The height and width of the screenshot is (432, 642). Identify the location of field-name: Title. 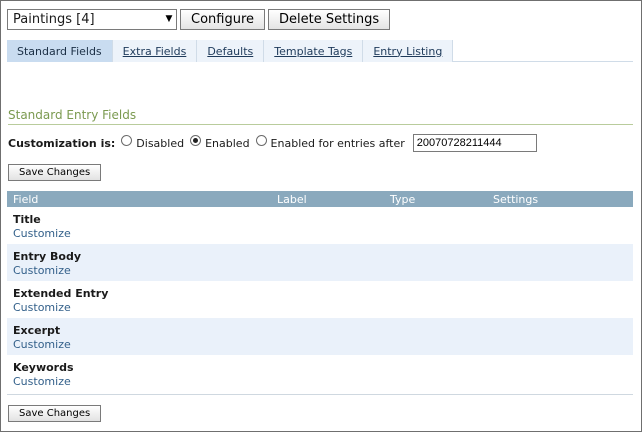
(27, 219).